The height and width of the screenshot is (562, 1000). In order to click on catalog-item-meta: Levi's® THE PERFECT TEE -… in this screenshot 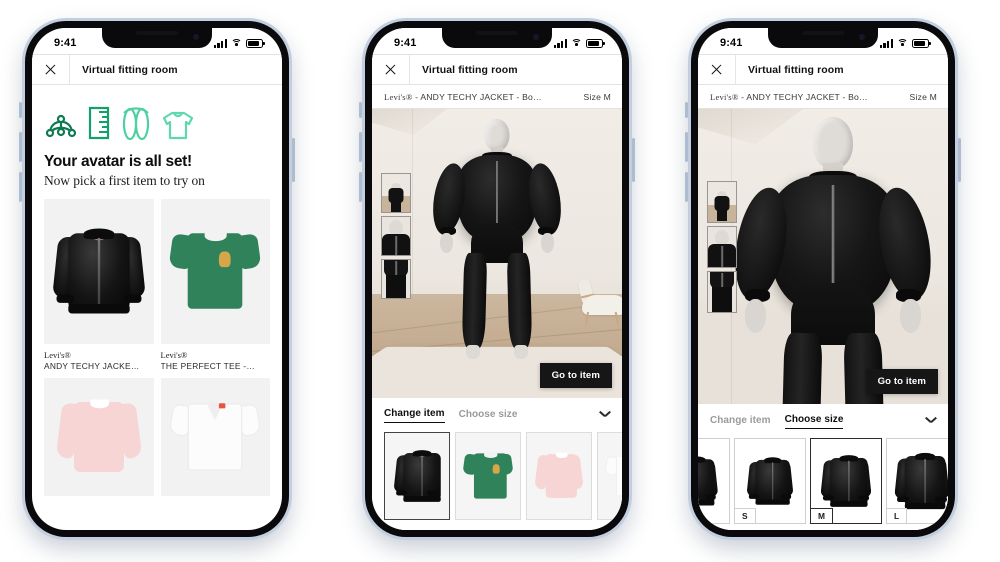, I will do `click(216, 357)`.